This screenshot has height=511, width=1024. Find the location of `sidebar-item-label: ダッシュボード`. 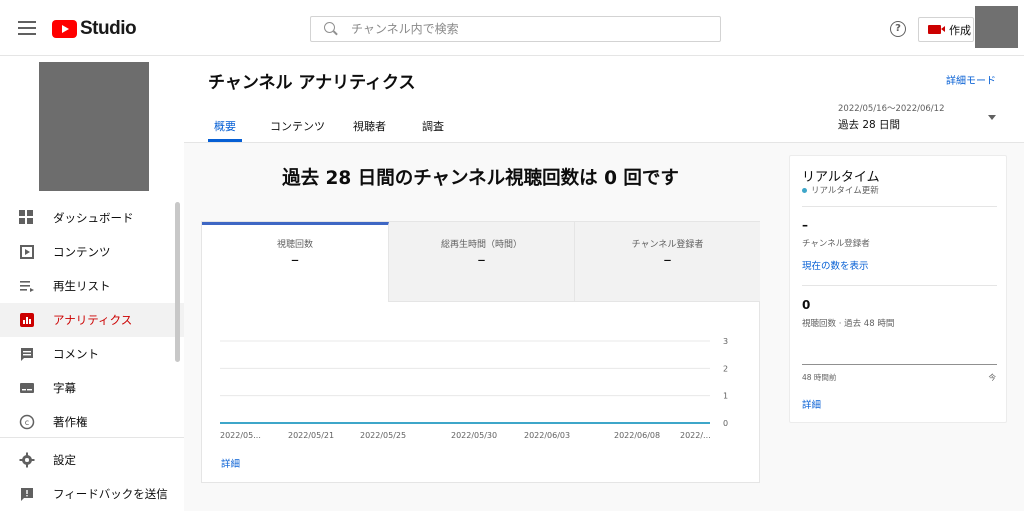

sidebar-item-label: ダッシュボード is located at coordinates (93, 218).